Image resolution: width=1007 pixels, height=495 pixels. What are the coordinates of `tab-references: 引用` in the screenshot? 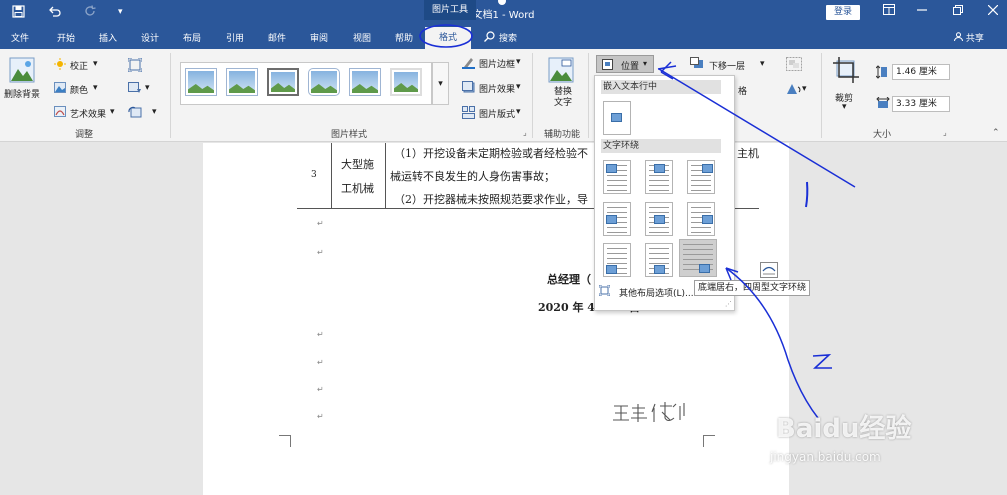 It's located at (235, 37).